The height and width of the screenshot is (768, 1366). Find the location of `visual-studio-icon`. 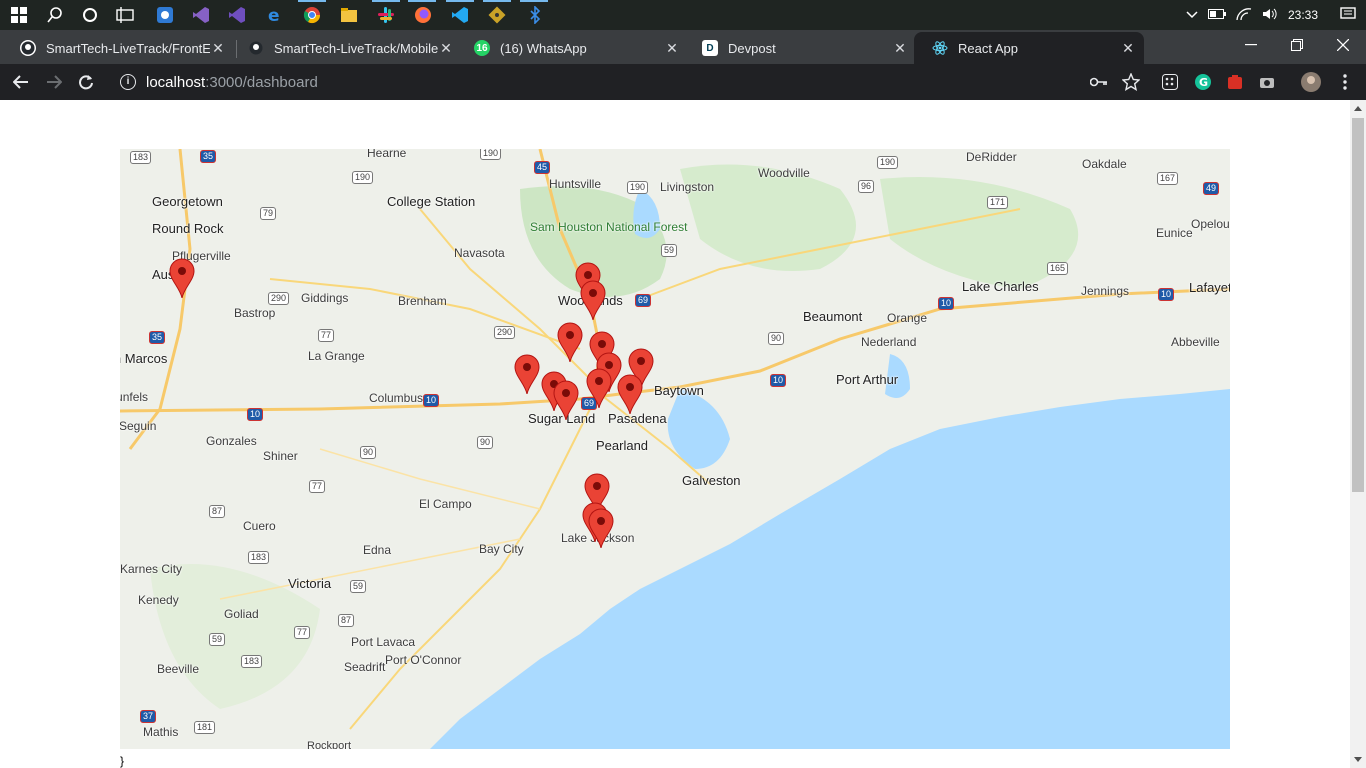

visual-studio-icon is located at coordinates (201, 15).